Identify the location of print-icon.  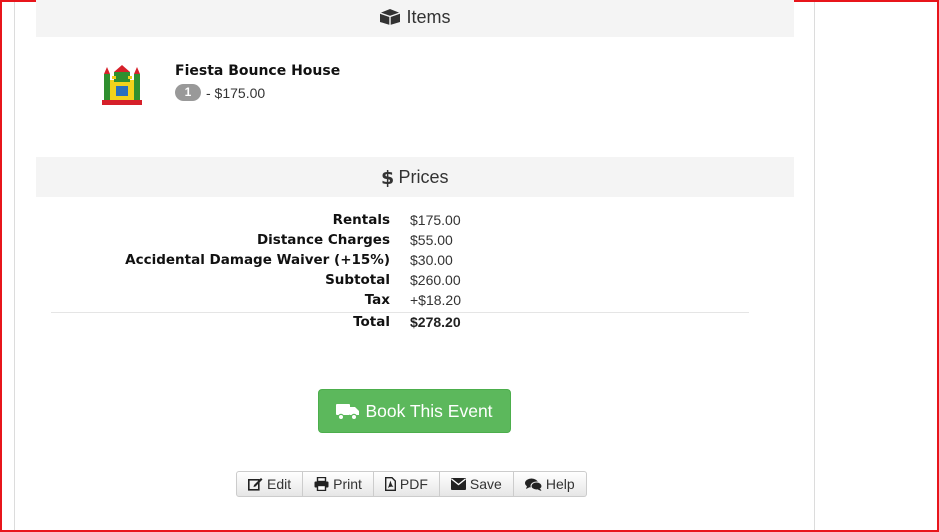
(321, 484).